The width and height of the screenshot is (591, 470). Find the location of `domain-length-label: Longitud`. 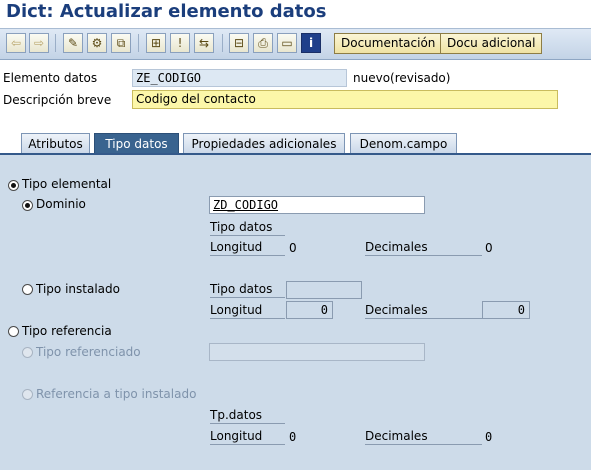

domain-length-label: Longitud is located at coordinates (247, 248).